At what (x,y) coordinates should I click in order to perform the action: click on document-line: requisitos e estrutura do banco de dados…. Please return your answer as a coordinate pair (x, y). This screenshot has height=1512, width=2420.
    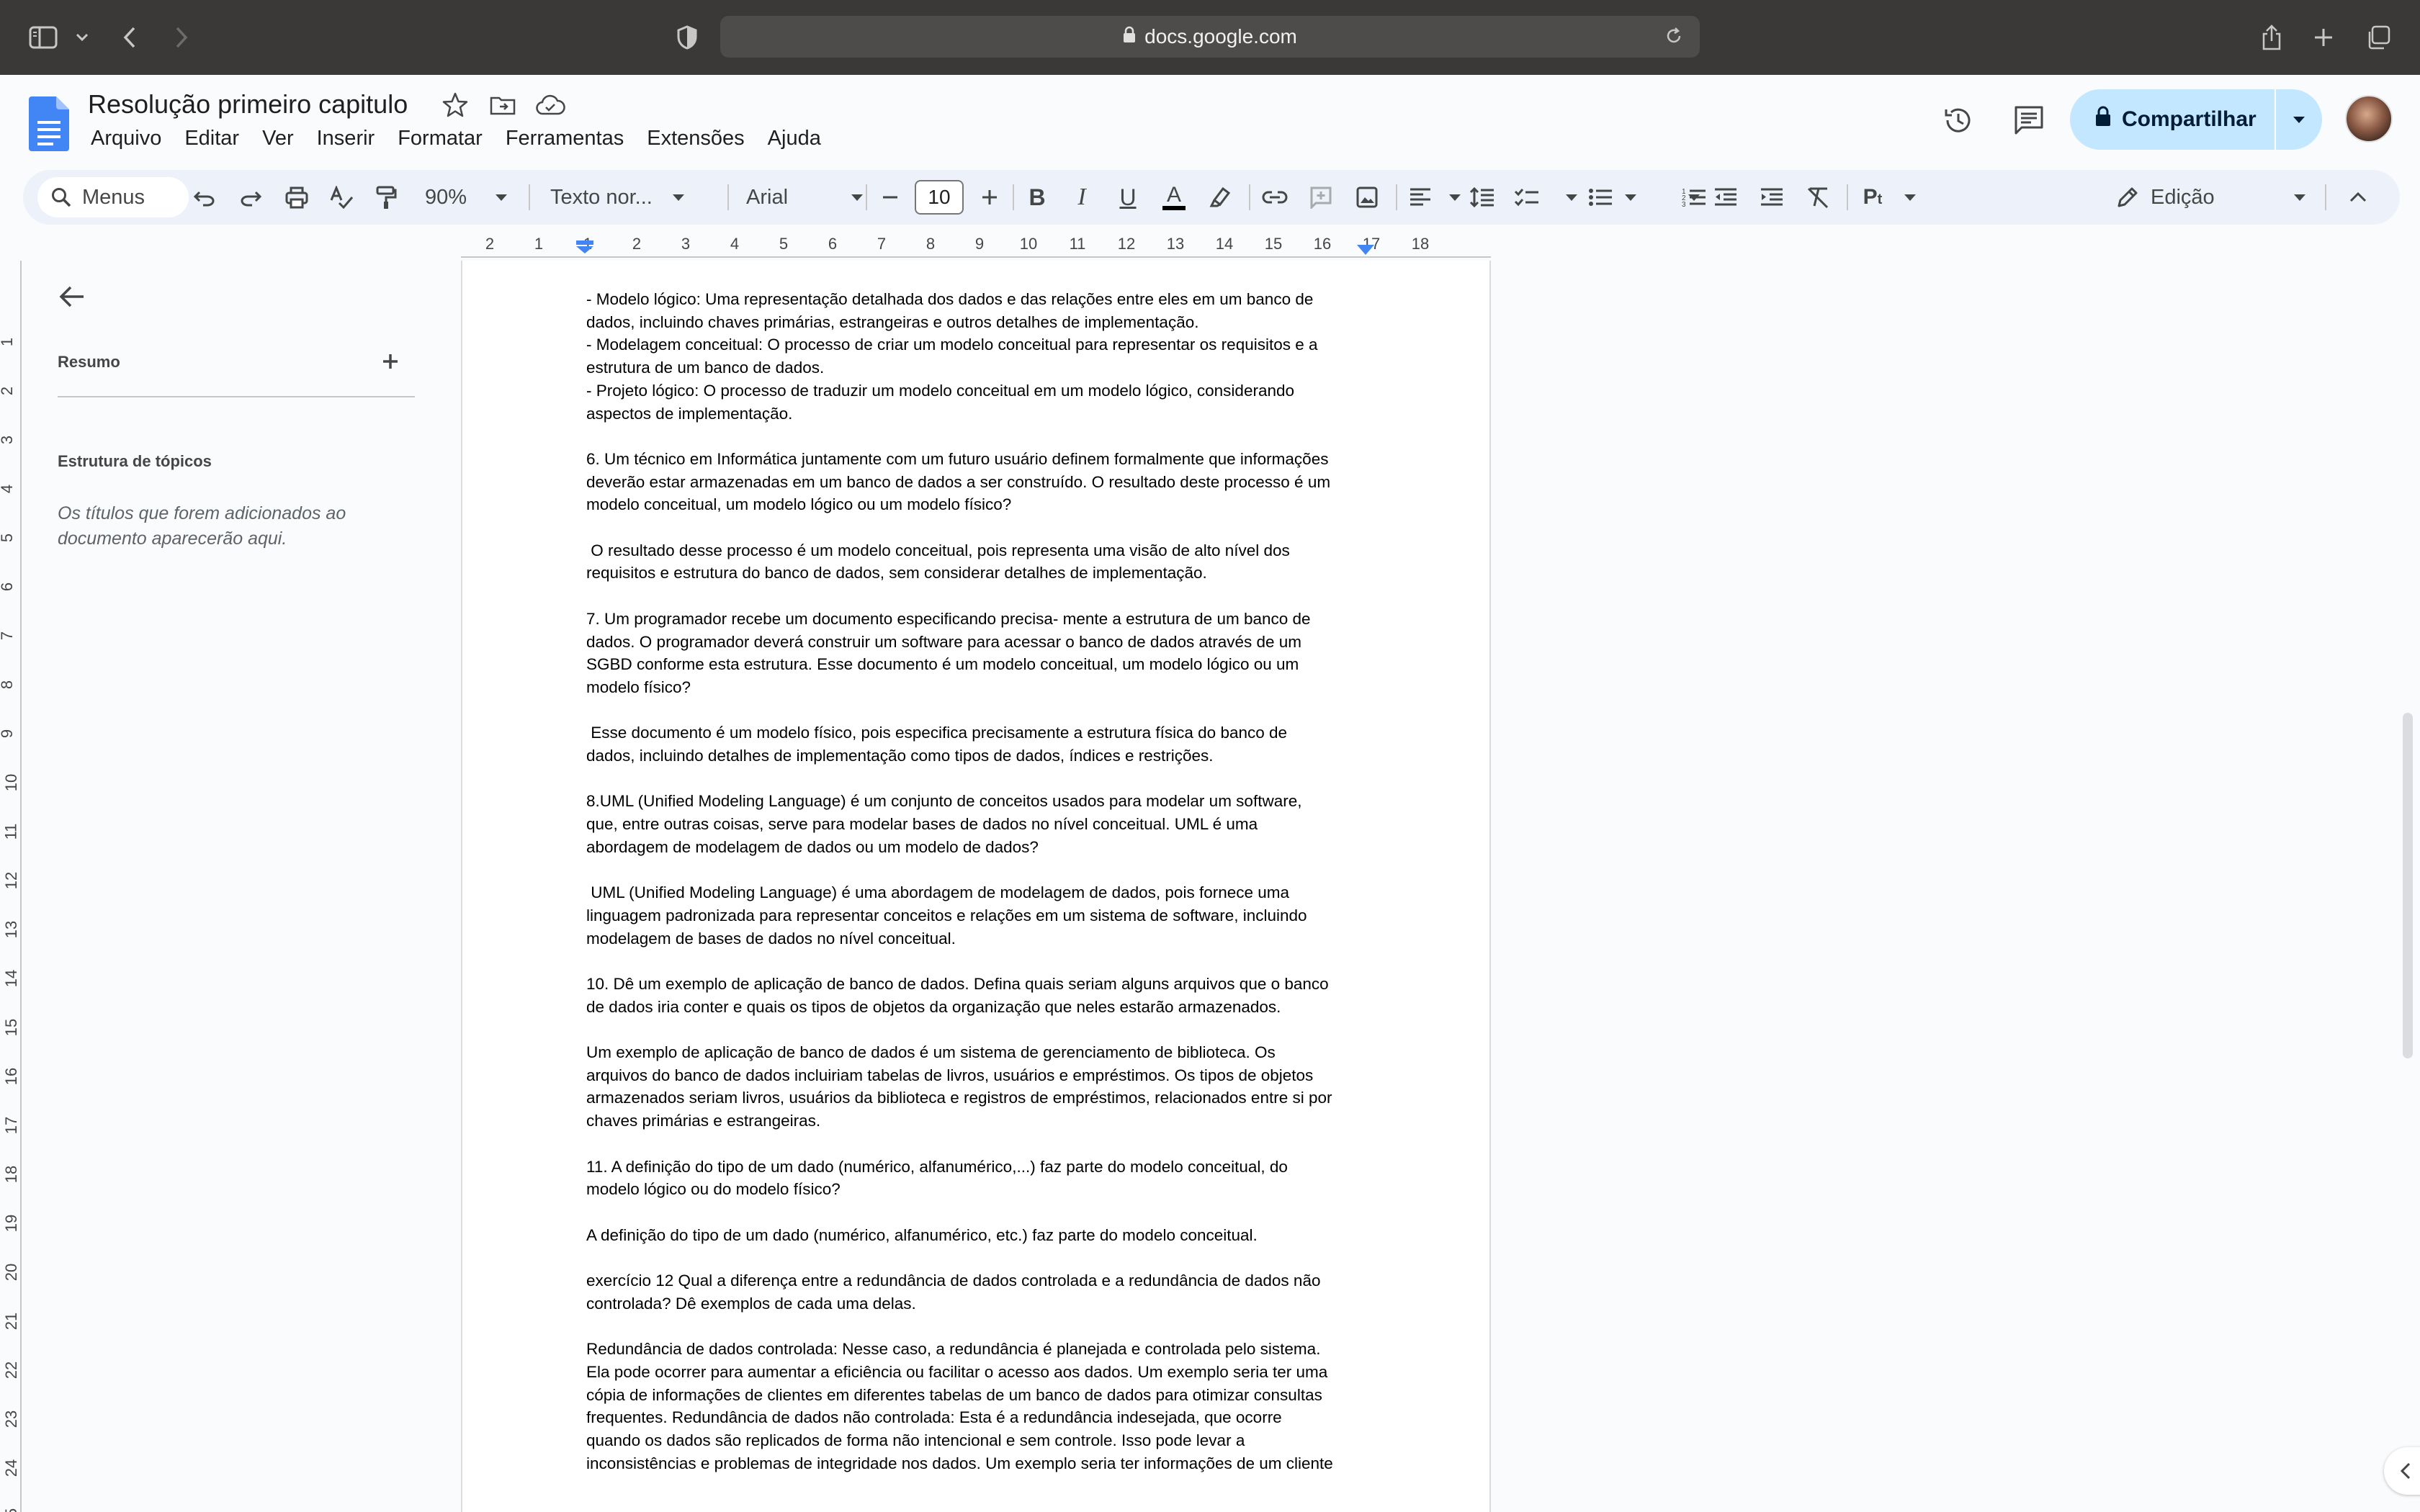
    Looking at the image, I should click on (982, 573).